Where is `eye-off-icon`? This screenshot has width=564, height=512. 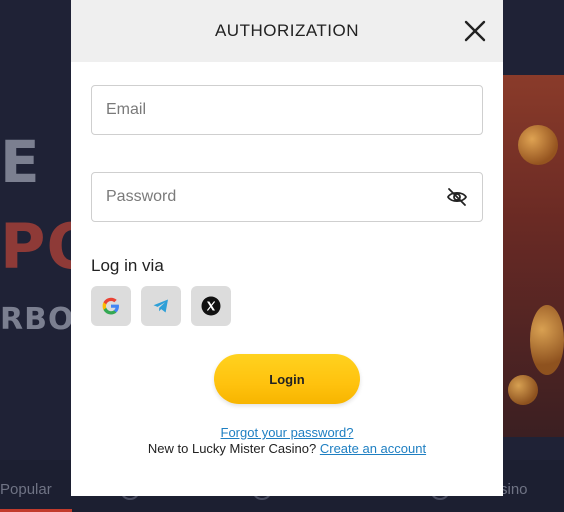
eye-off-icon is located at coordinates (457, 197).